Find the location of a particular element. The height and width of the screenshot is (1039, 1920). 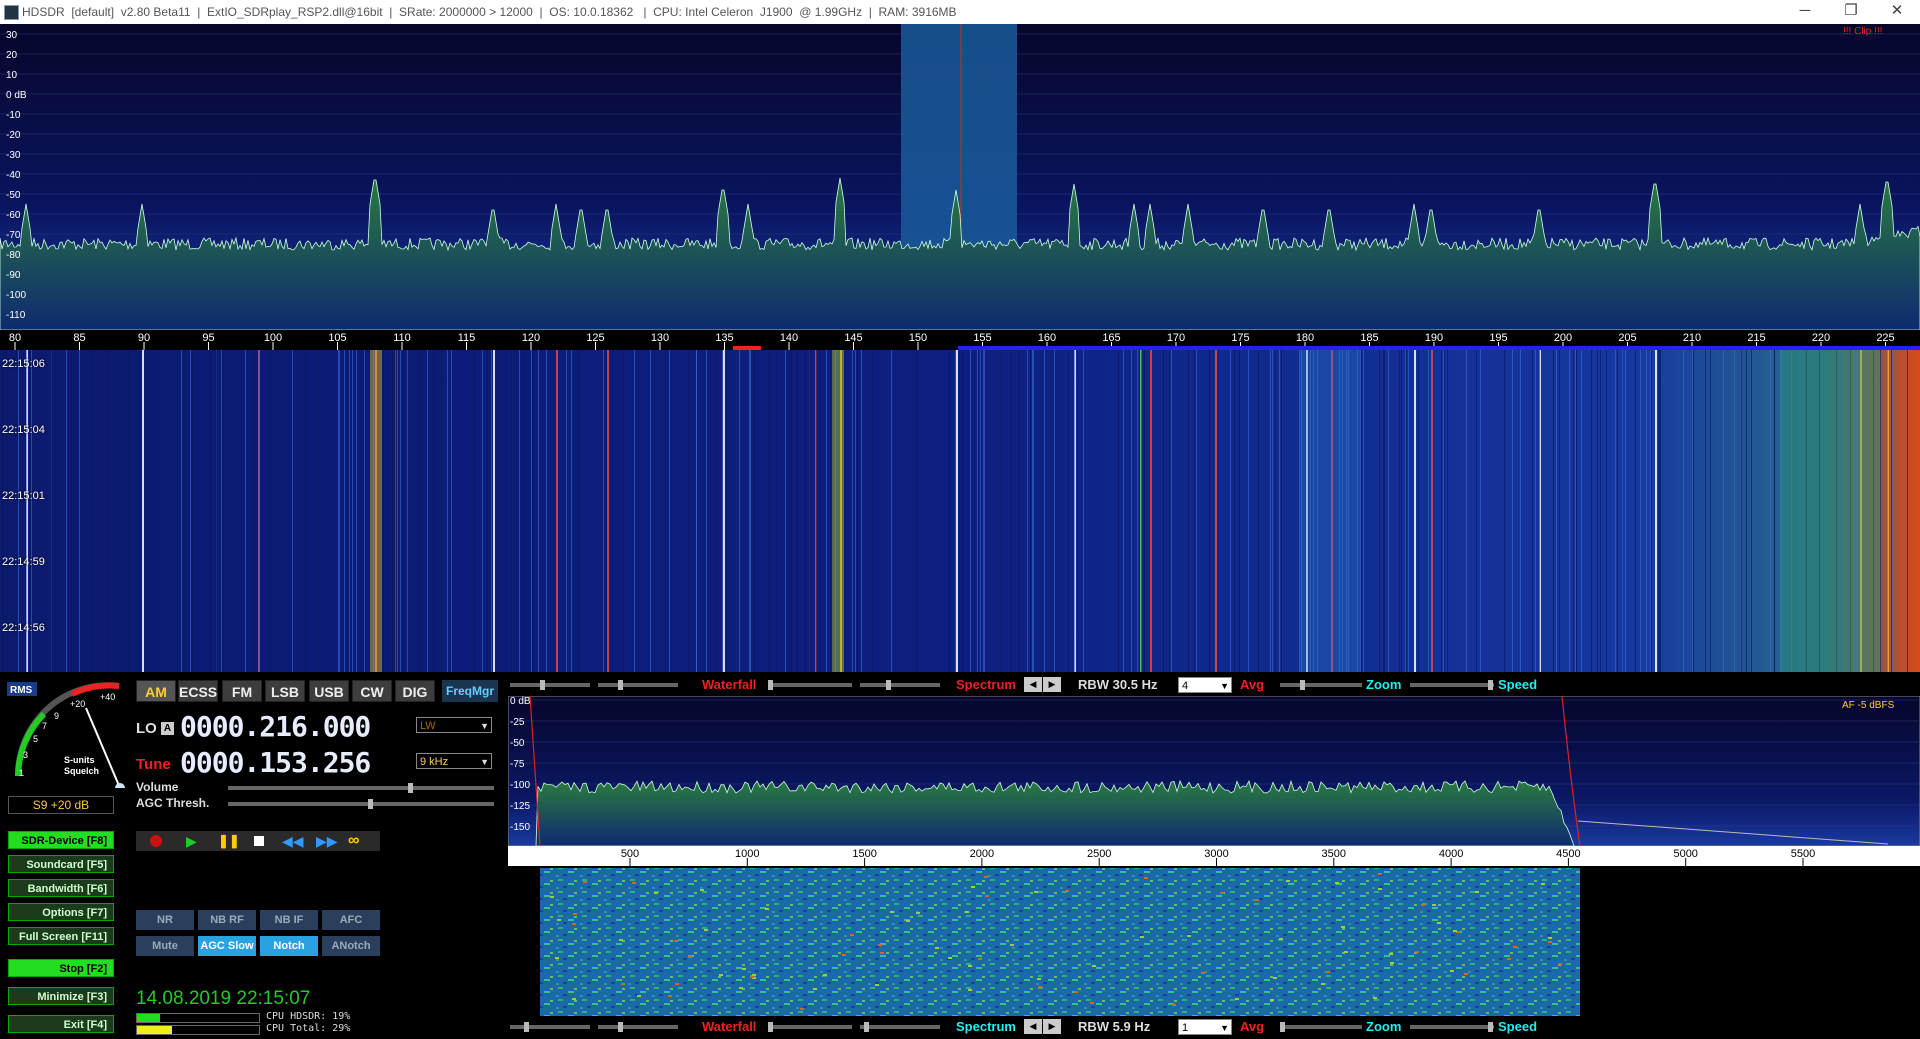

mode-lsb-button: LSB is located at coordinates (285, 691).